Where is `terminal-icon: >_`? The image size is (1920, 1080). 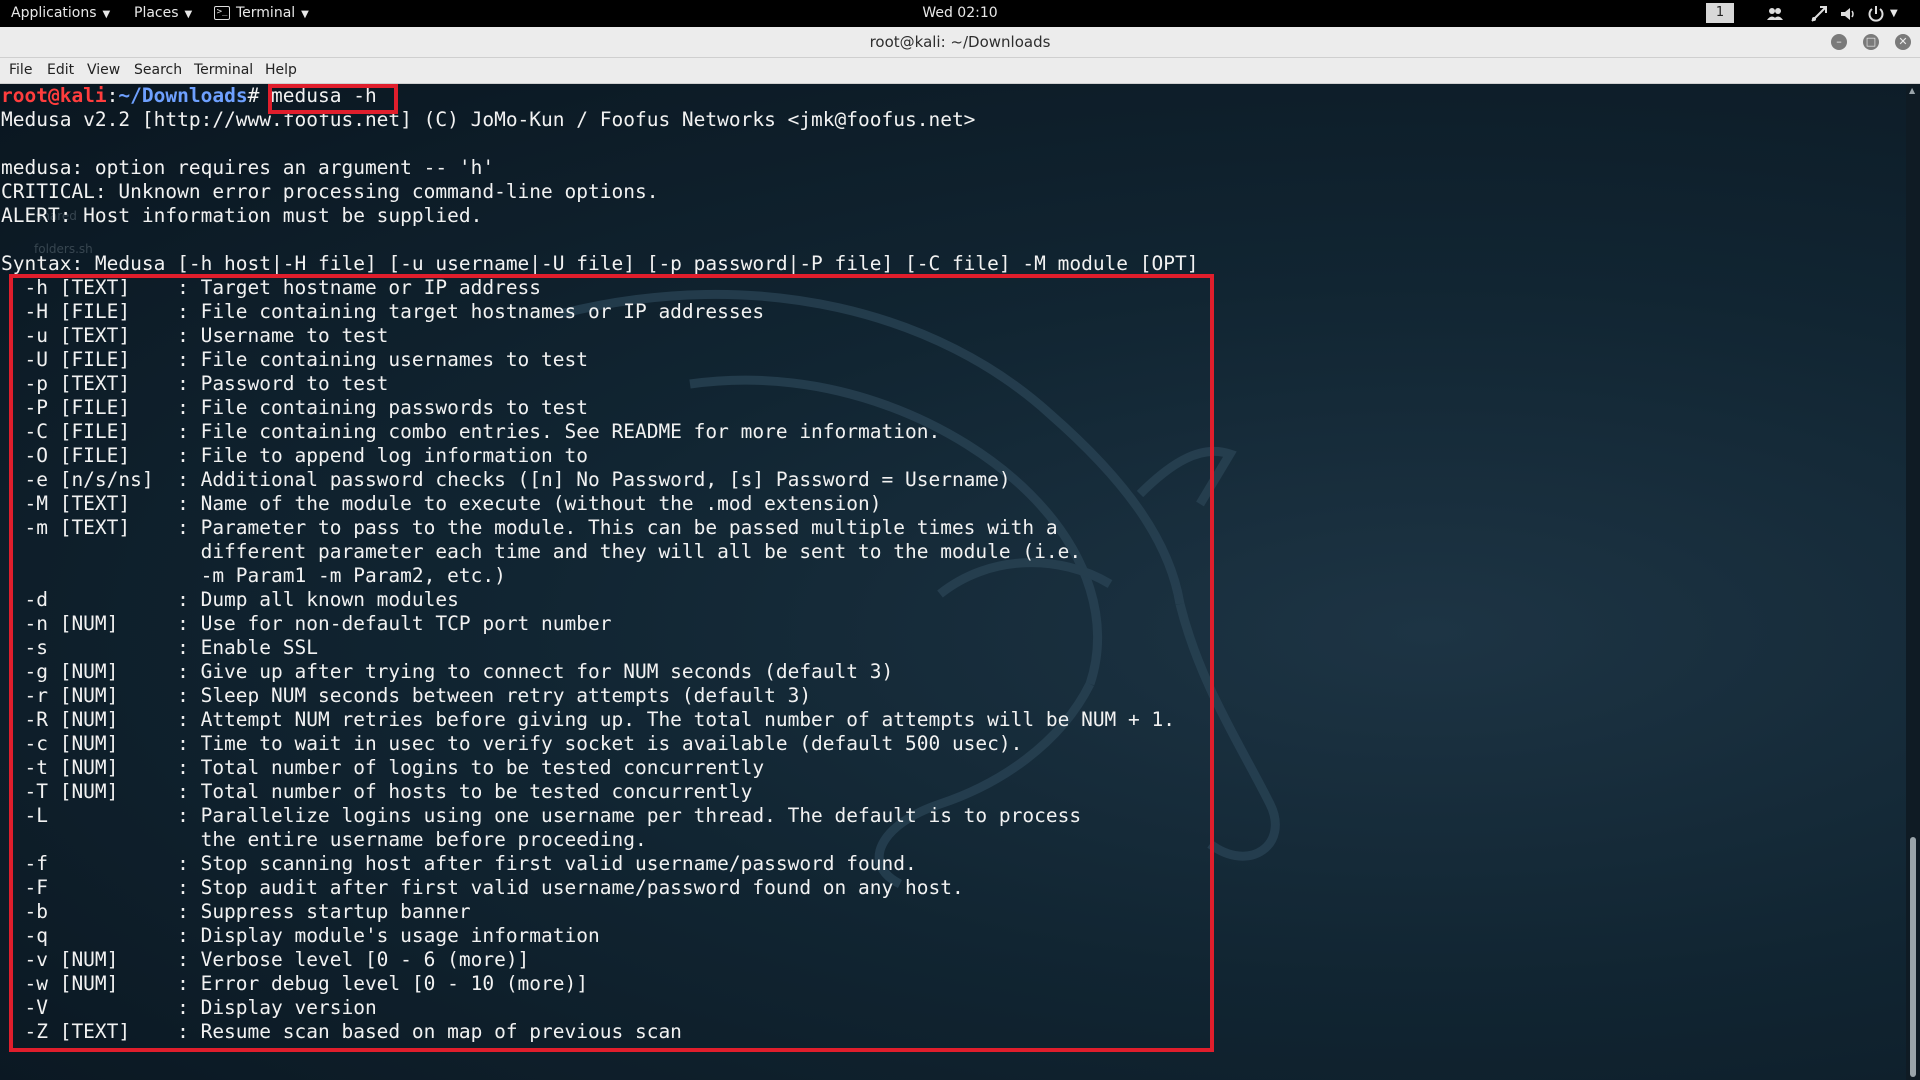
terminal-icon: >_ is located at coordinates (222, 13).